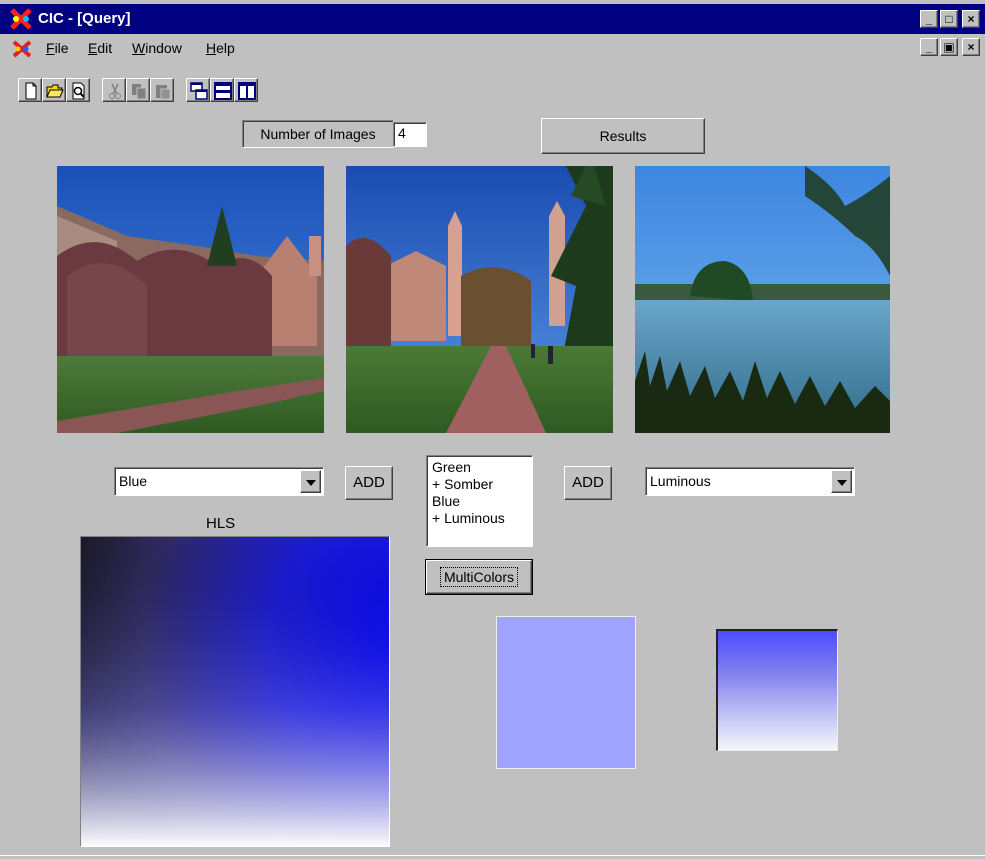 The width and height of the screenshot is (985, 859). What do you see at coordinates (318, 134) in the screenshot?
I see `number-of-images-label: Number of Images` at bounding box center [318, 134].